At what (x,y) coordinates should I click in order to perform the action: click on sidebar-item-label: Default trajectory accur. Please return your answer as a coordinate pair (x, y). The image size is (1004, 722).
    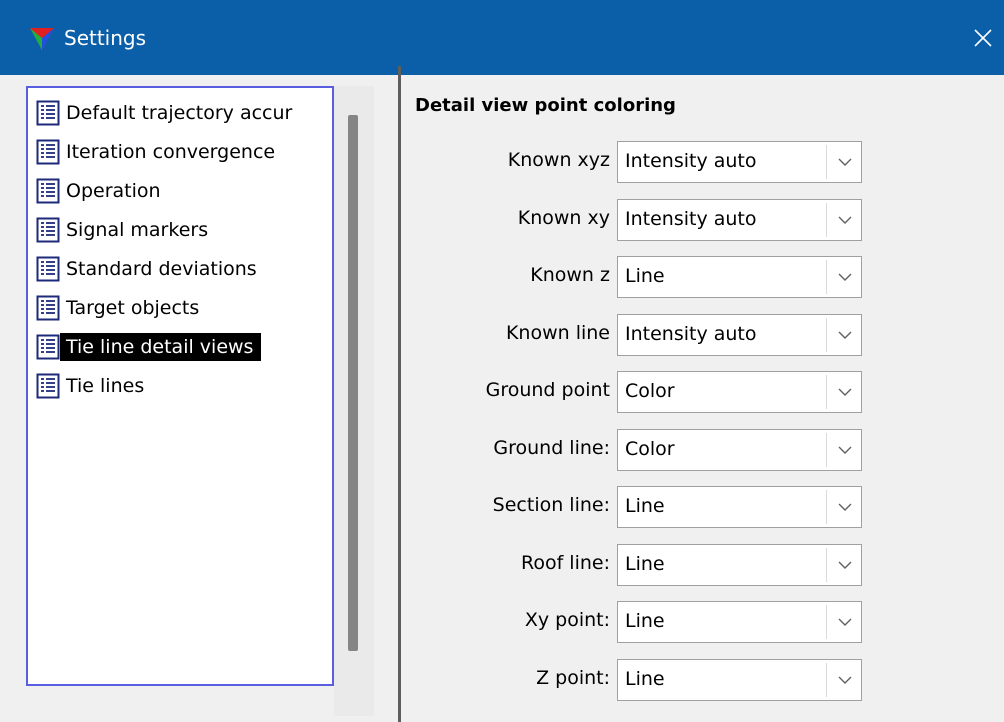
    Looking at the image, I should click on (179, 113).